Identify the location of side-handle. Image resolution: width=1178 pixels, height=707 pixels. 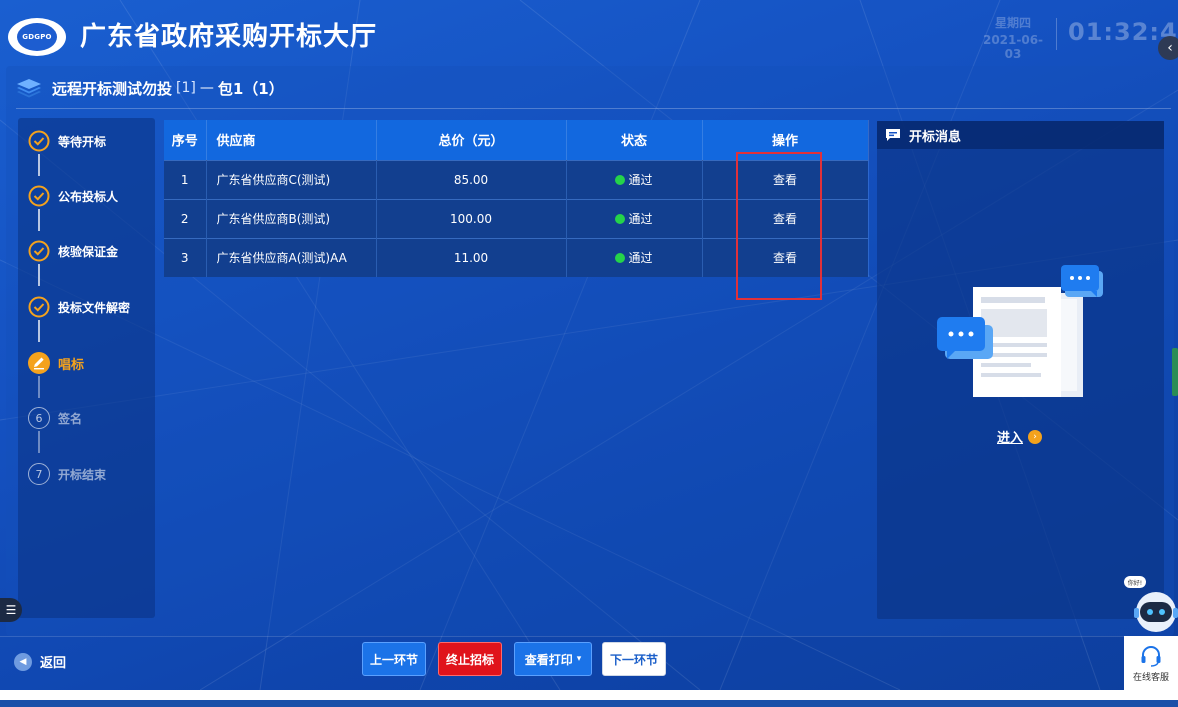
(1175, 372).